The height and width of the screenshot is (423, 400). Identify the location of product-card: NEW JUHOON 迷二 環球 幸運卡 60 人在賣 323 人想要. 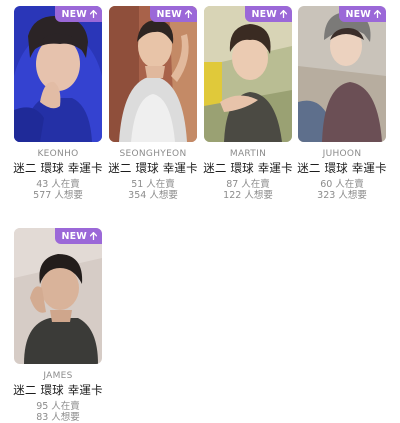
(342, 103).